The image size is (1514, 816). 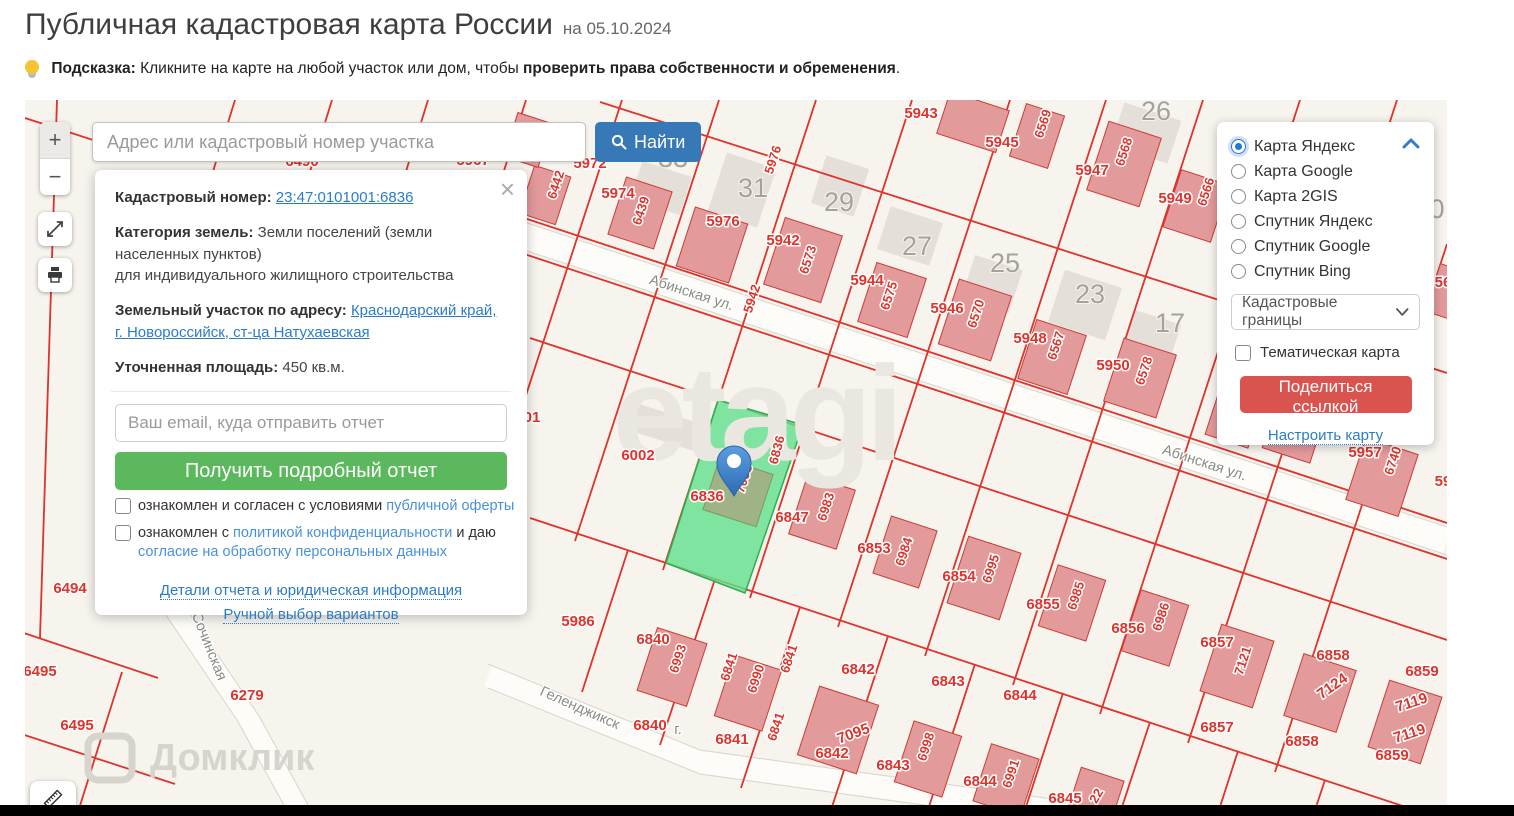 What do you see at coordinates (617, 28) in the screenshot?
I see `title-date: на 05.10.2024` at bounding box center [617, 28].